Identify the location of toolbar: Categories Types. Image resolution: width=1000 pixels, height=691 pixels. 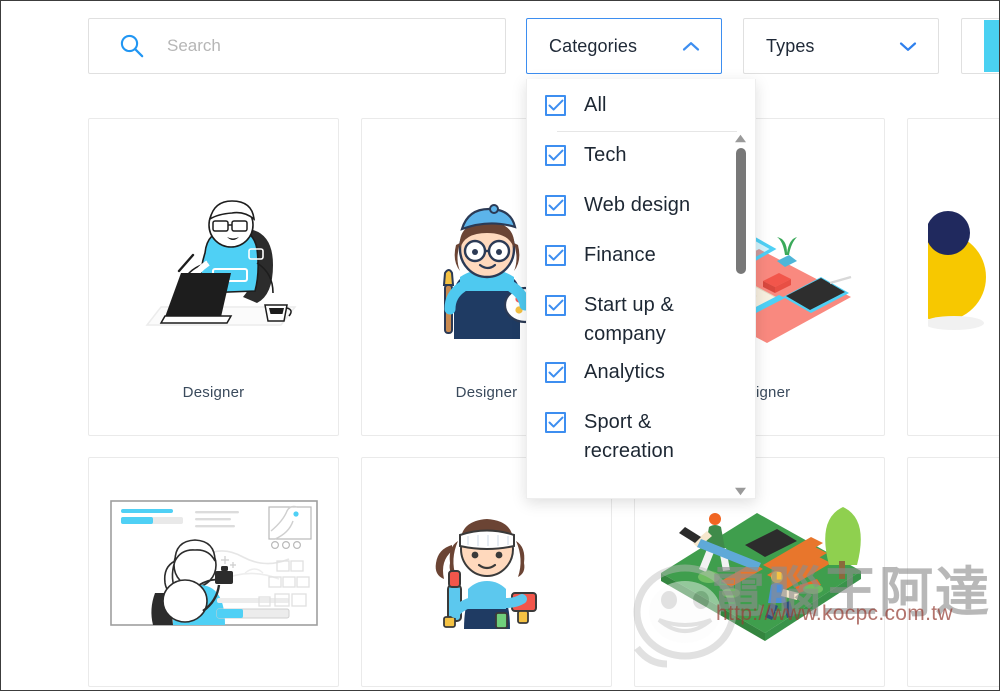
(500, 46).